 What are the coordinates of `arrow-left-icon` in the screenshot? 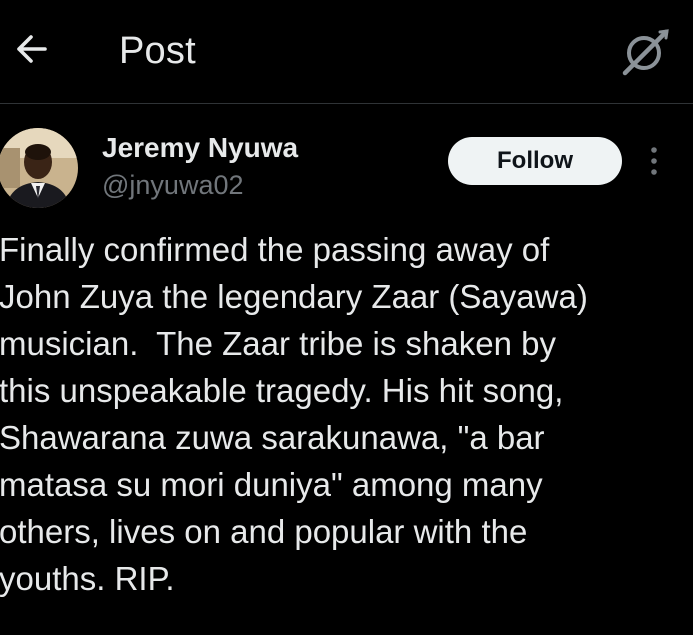 It's located at (32, 49).